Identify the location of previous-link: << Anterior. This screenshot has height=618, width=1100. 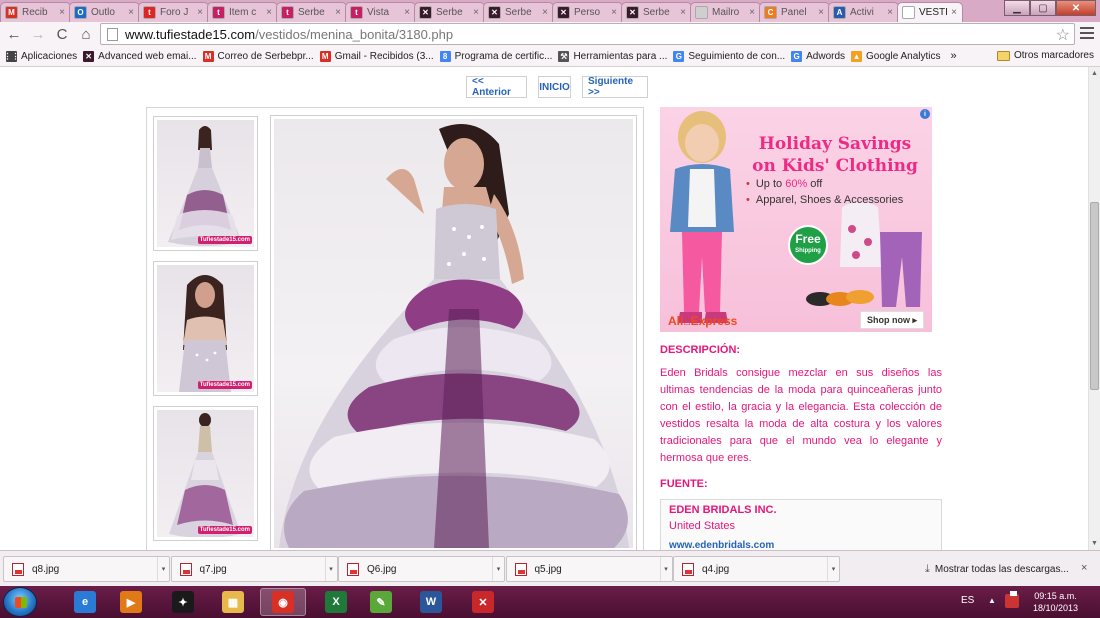
(496, 87).